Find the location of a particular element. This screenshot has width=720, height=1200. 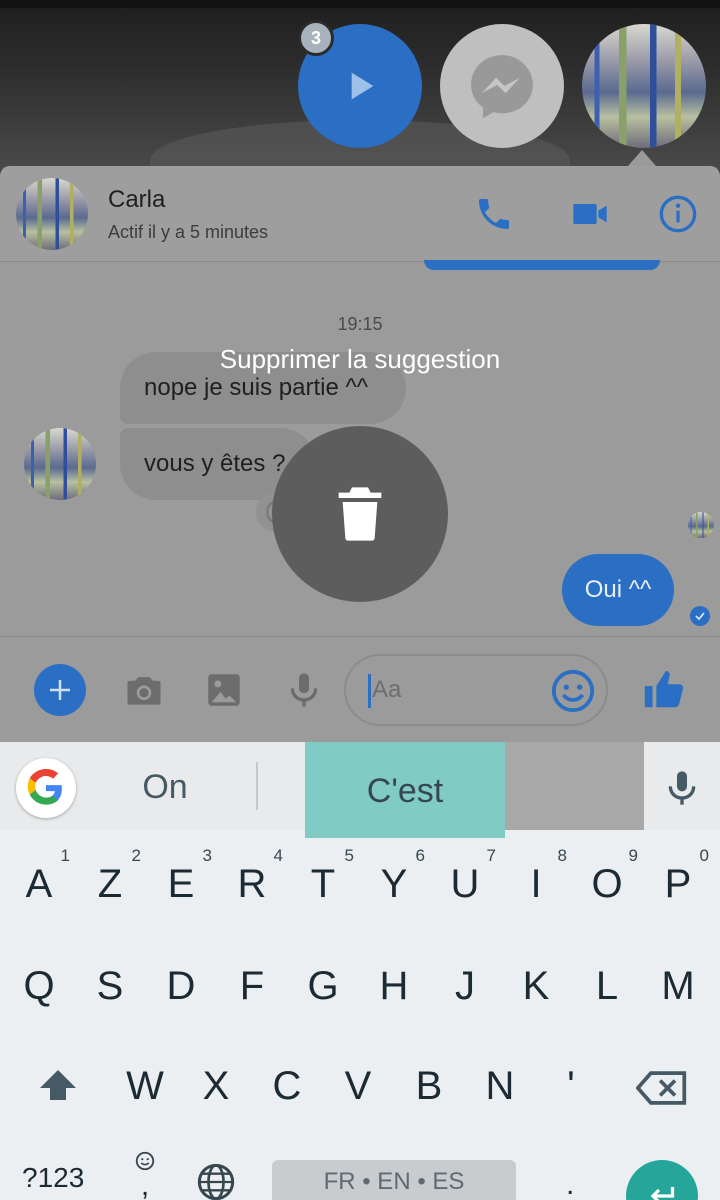

chat-header: Carla Actif il y a 5 minutes is located at coordinates (360, 214).